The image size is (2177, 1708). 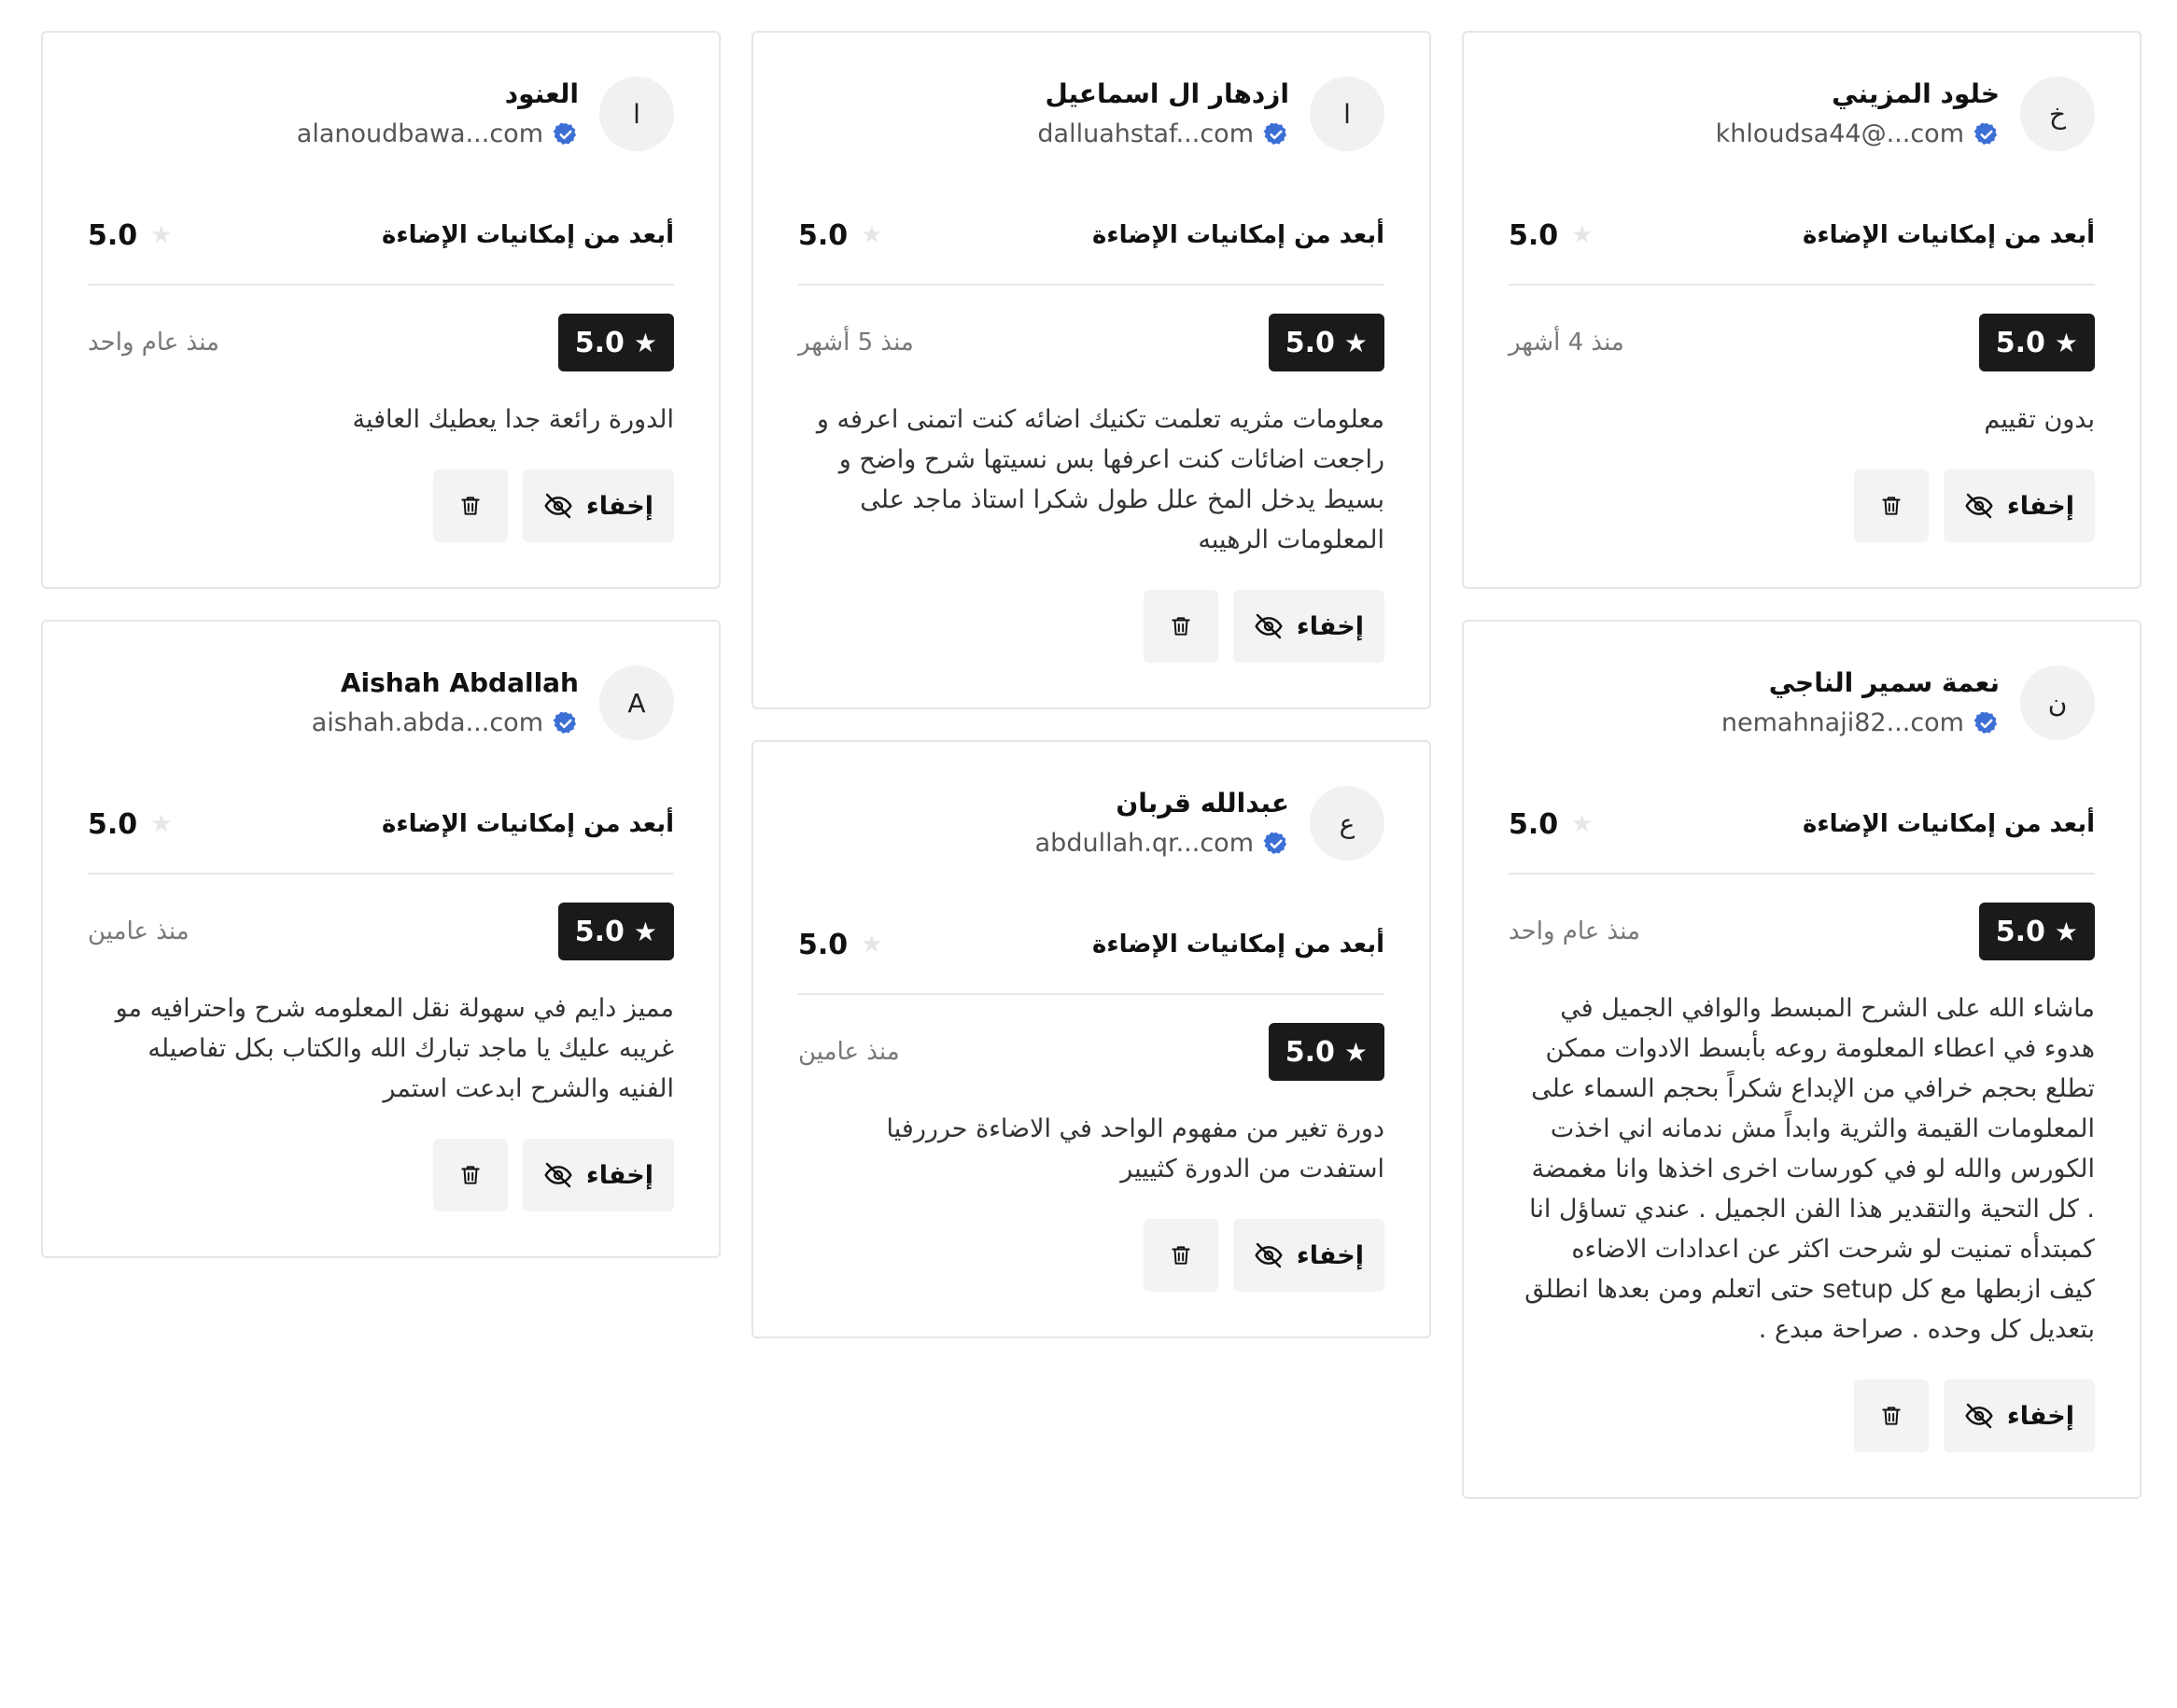 I want to click on avatar: خ, so click(x=2057, y=114).